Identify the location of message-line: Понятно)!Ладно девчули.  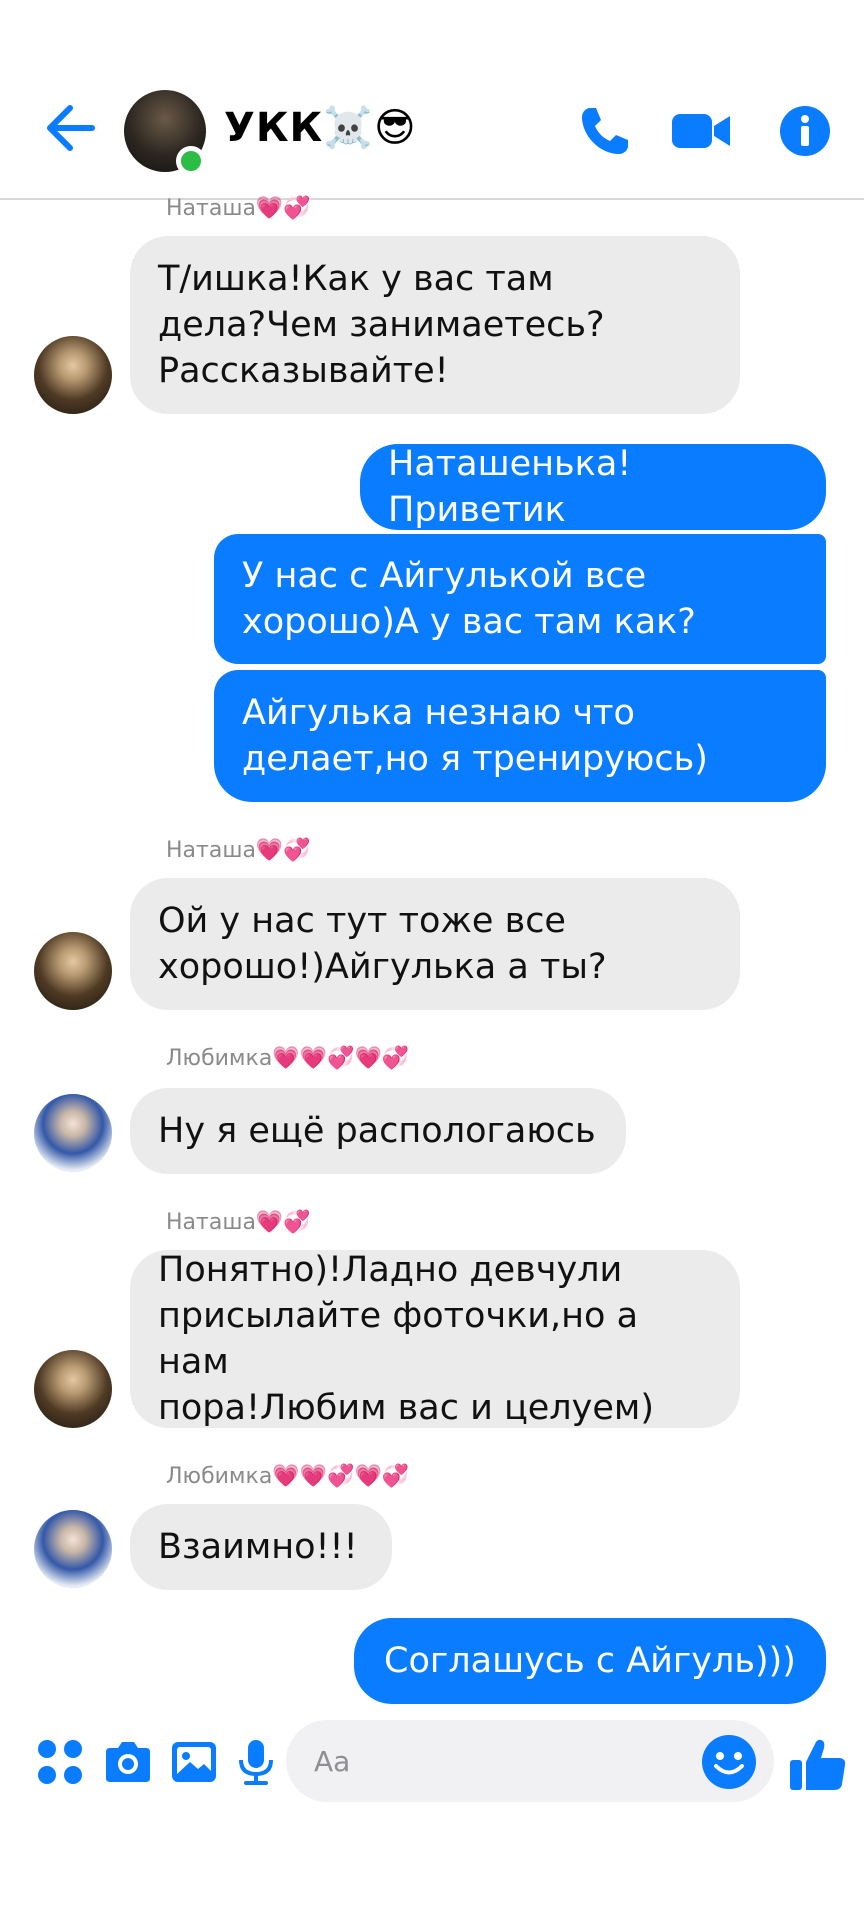
(390, 1270).